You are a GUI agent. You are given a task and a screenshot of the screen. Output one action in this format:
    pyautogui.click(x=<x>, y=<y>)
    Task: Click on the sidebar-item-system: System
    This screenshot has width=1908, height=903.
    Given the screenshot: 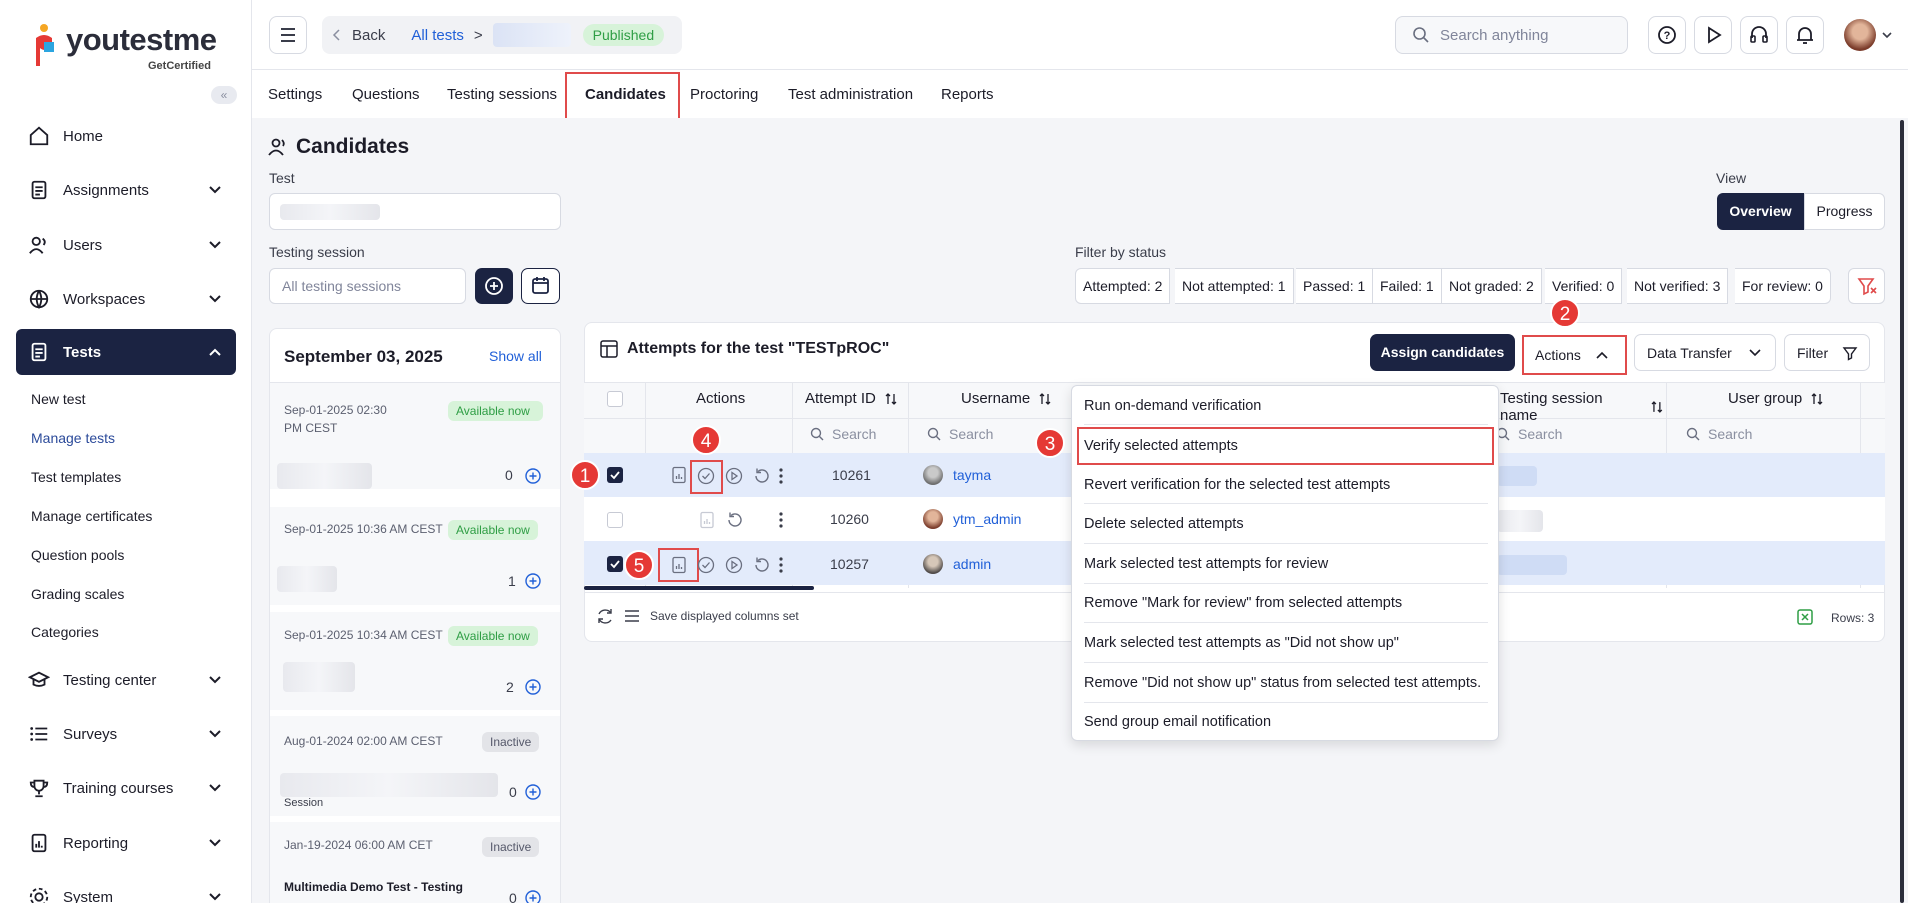 What is the action you would take?
    pyautogui.click(x=126, y=888)
    